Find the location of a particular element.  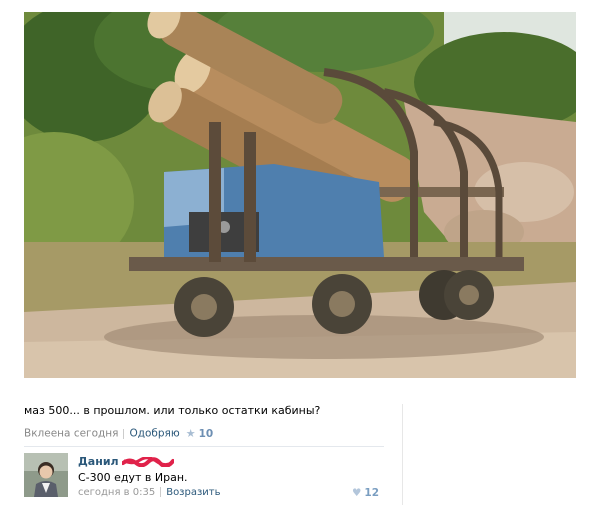

post-meta: Вклеена сегодня Одобряю ★ 10 is located at coordinates (204, 433).